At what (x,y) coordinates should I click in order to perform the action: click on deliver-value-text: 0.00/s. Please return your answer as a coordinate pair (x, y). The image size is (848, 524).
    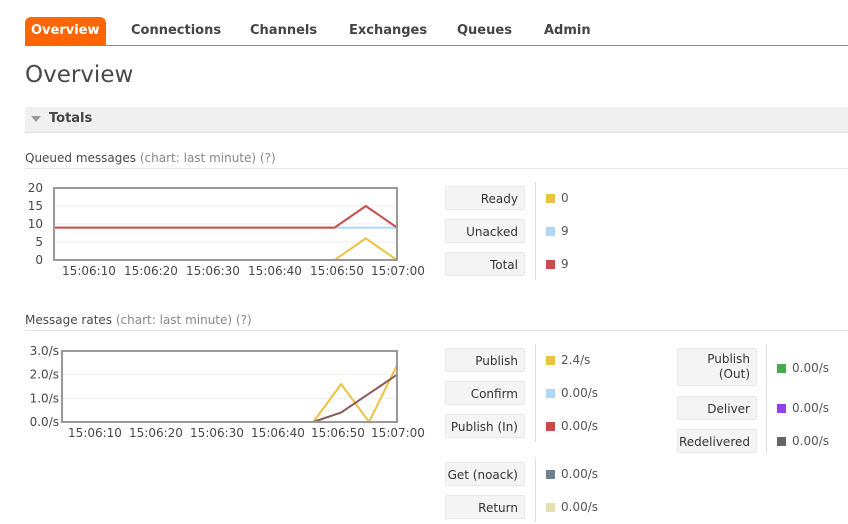
    Looking at the image, I should click on (811, 408).